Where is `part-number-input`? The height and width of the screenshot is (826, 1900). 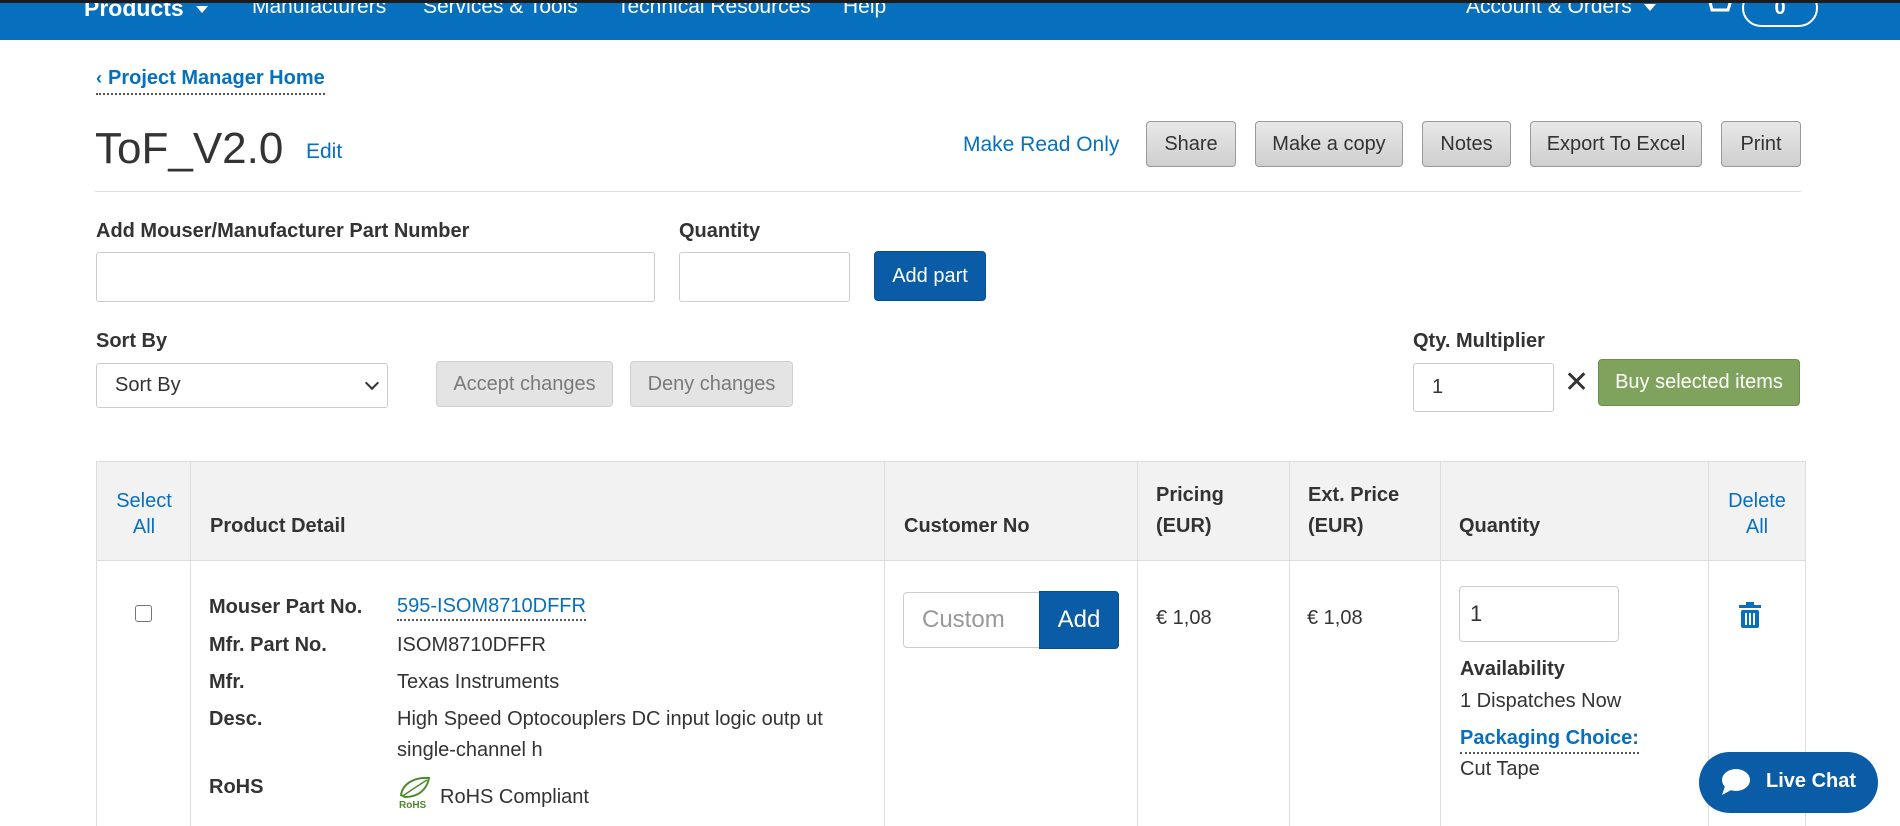 part-number-input is located at coordinates (375, 277).